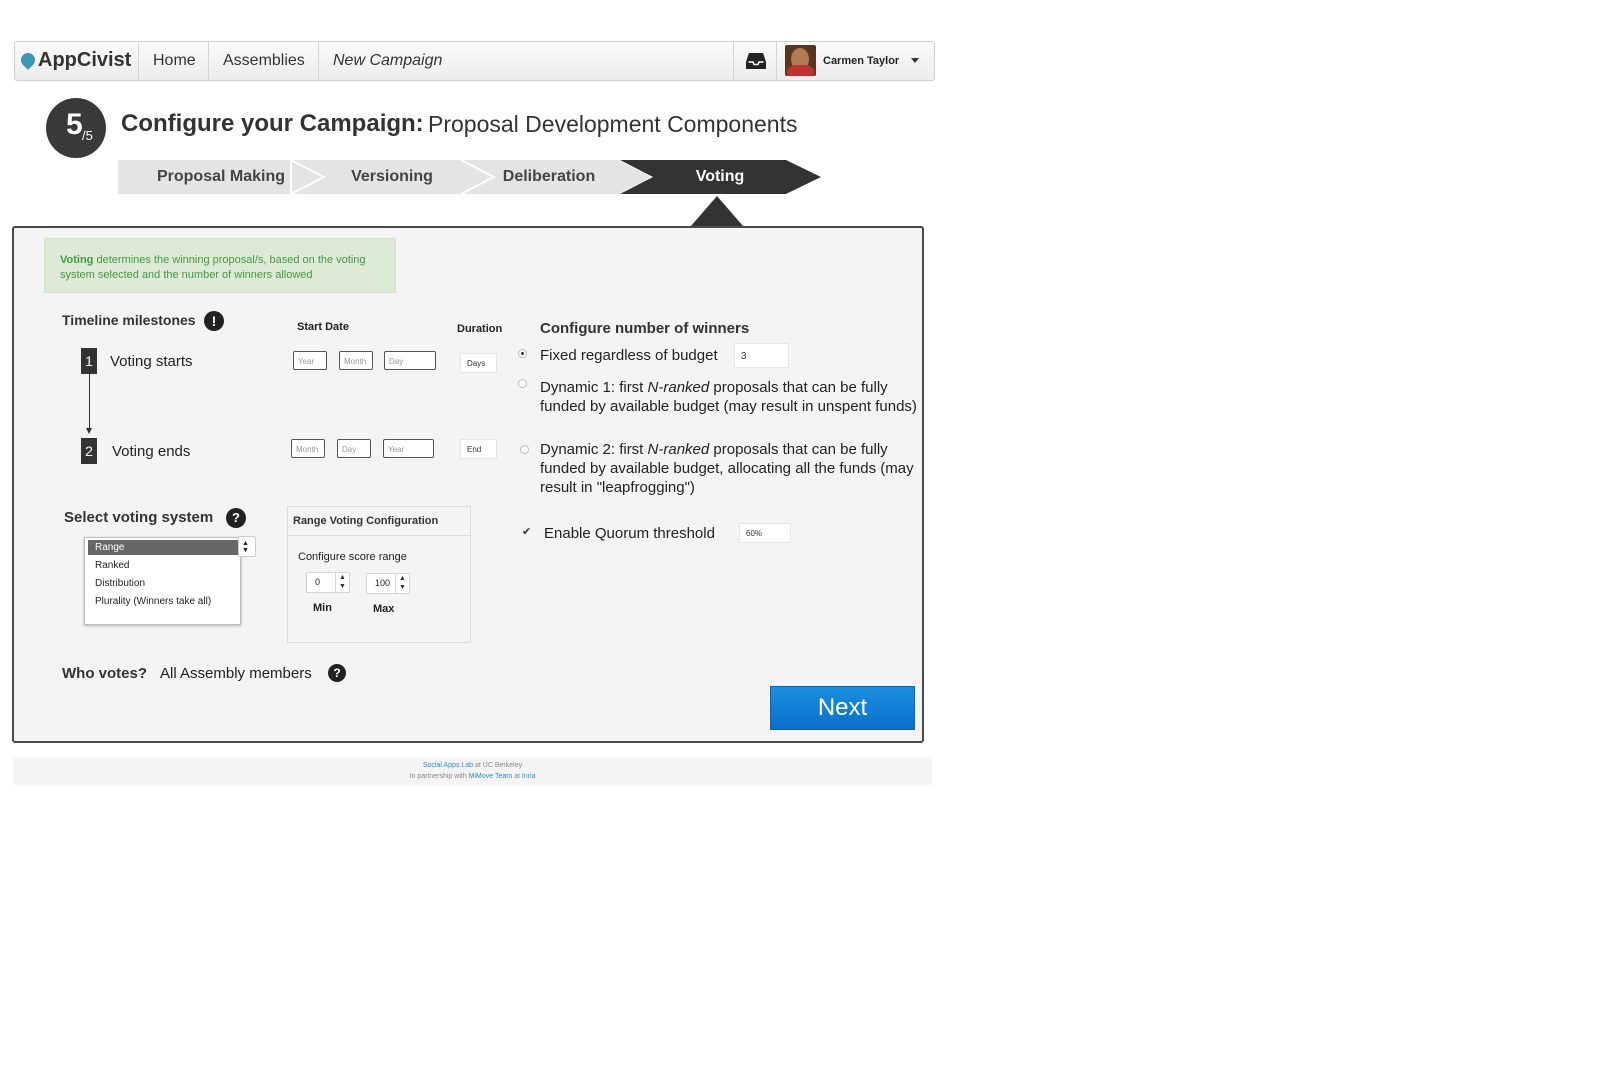 This screenshot has width=1612, height=1072. What do you see at coordinates (765, 533) in the screenshot?
I see `quorum-input: 60%` at bounding box center [765, 533].